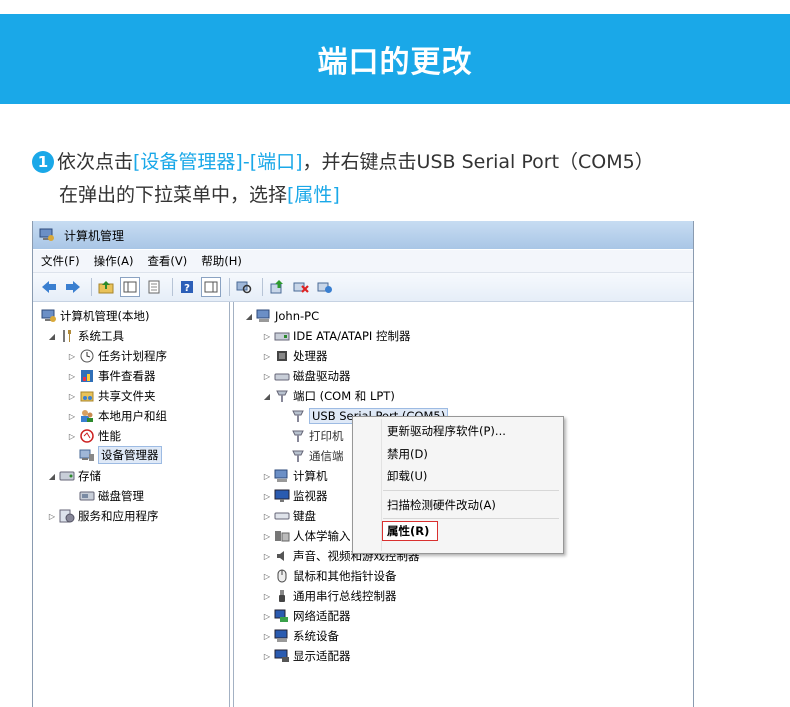 The image size is (790, 707). I want to click on category-keyboard: ▷ 键盘, so click(289, 516).